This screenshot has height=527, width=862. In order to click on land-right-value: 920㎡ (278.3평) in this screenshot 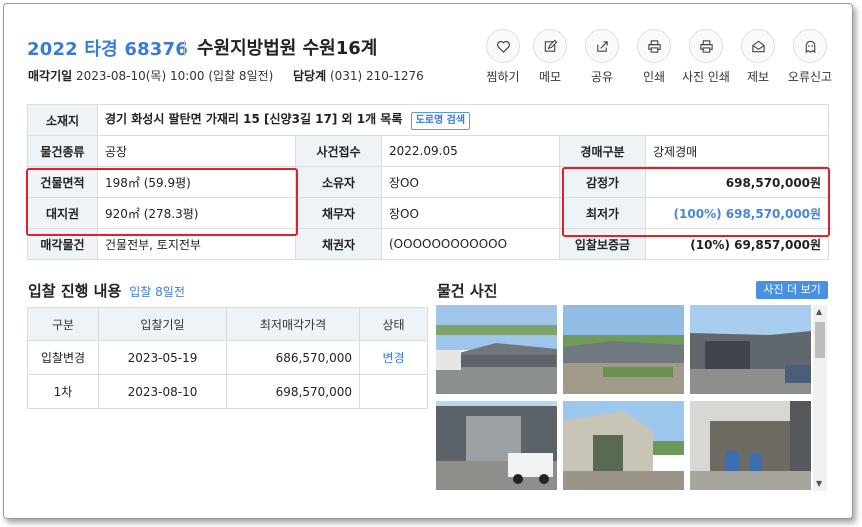, I will do `click(196, 213)`.